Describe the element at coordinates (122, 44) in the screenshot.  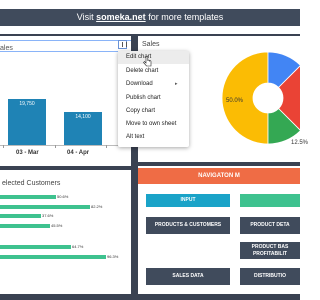
I see `chart-menu-icon` at that location.